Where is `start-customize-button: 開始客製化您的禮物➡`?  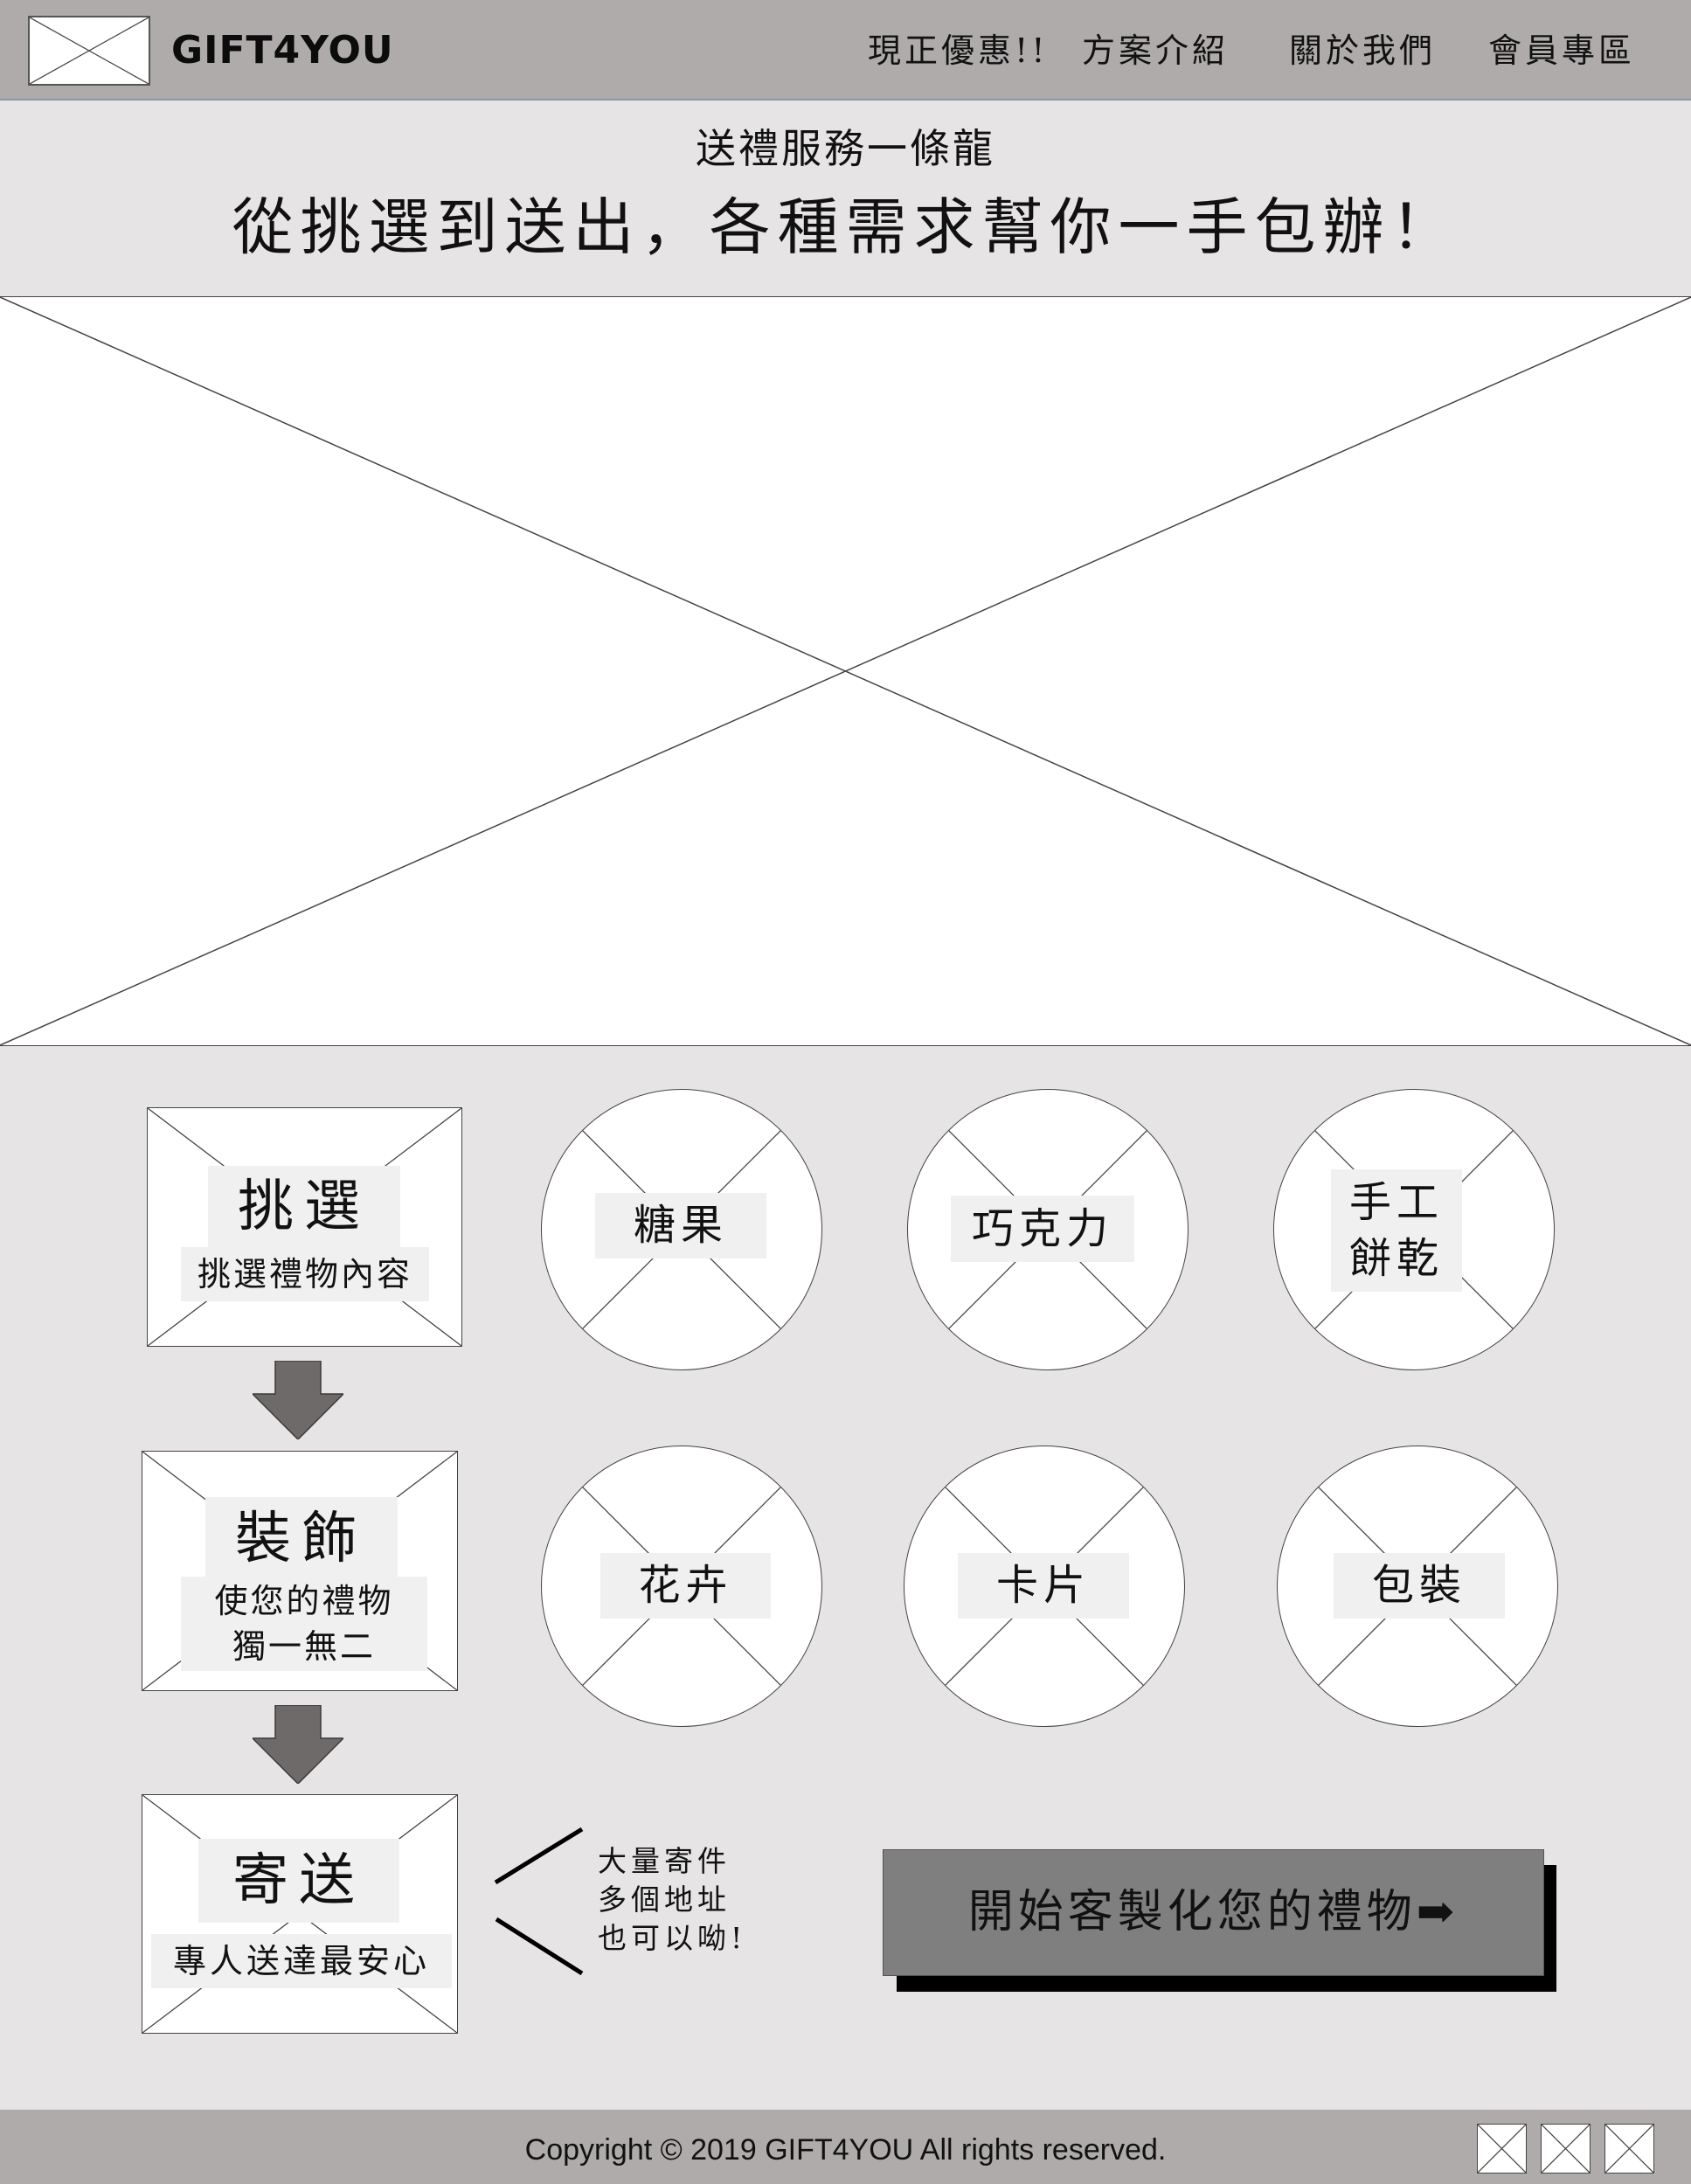
start-customize-button: 開始客製化您的禮物➡ is located at coordinates (1213, 1912).